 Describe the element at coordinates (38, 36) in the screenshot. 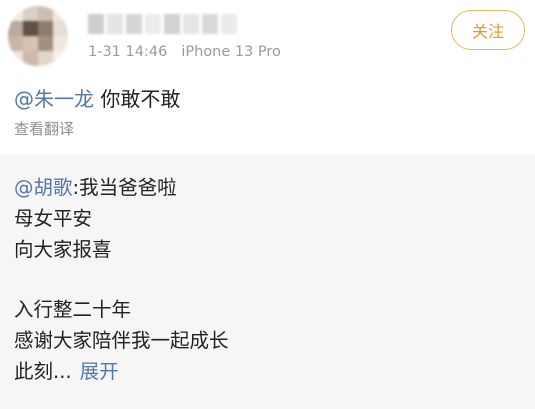

I see `avatar` at that location.